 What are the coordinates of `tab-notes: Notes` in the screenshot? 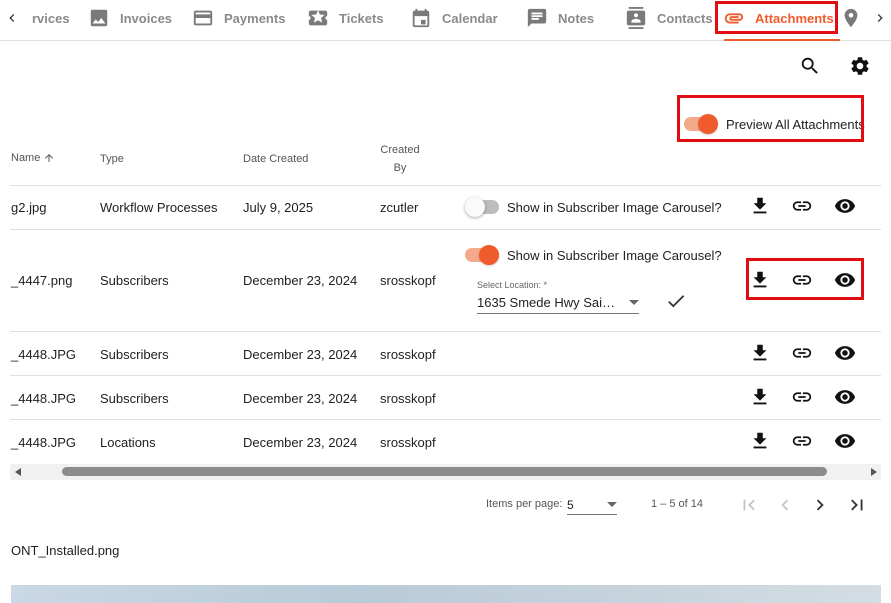 It's located at (560, 18).